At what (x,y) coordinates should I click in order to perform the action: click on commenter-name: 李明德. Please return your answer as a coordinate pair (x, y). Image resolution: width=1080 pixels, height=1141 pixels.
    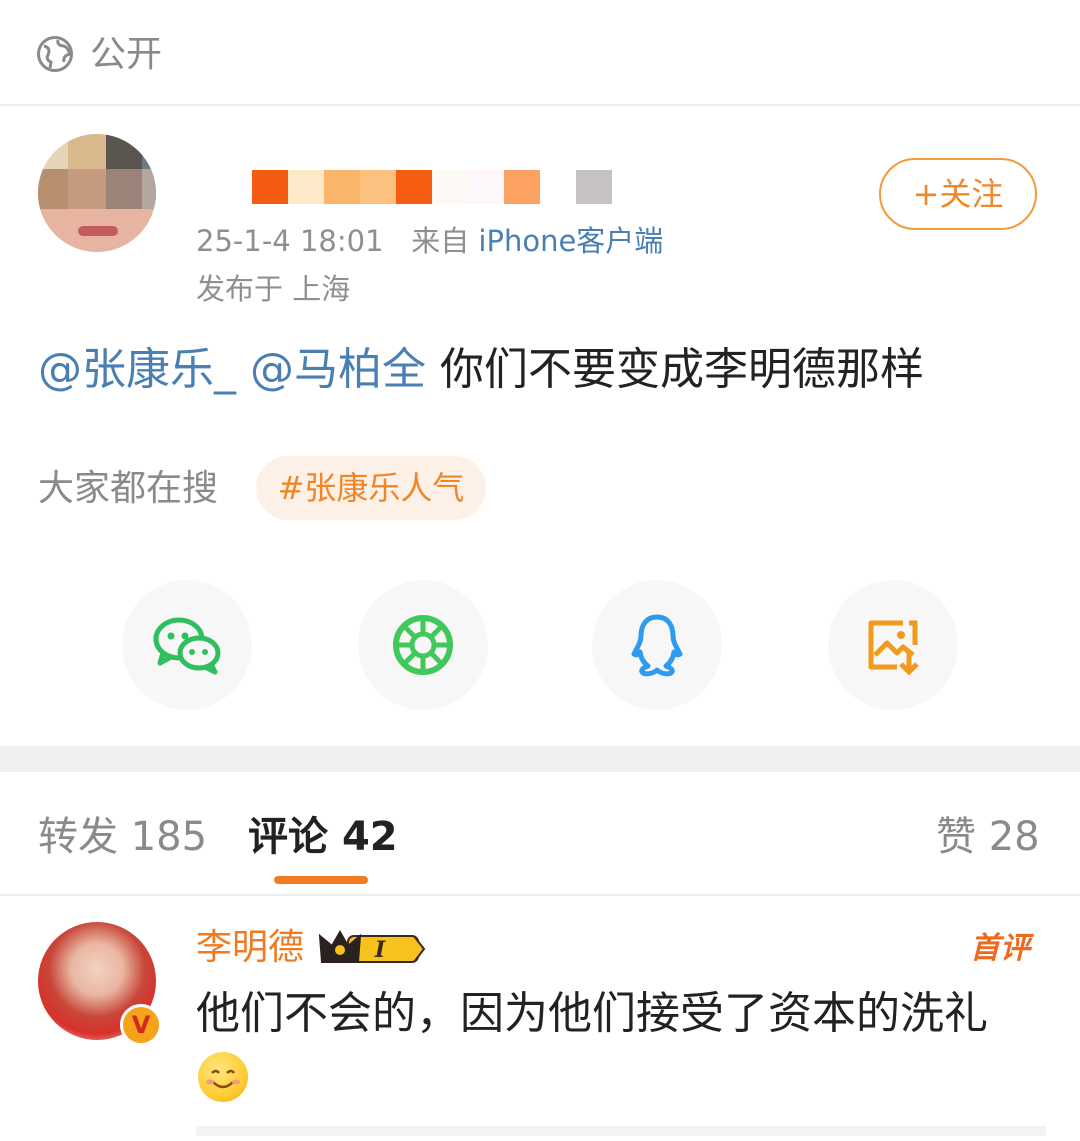
    Looking at the image, I should click on (250, 948).